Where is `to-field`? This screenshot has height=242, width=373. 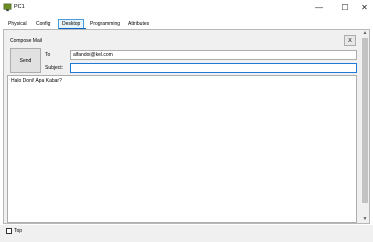 to-field is located at coordinates (213, 55).